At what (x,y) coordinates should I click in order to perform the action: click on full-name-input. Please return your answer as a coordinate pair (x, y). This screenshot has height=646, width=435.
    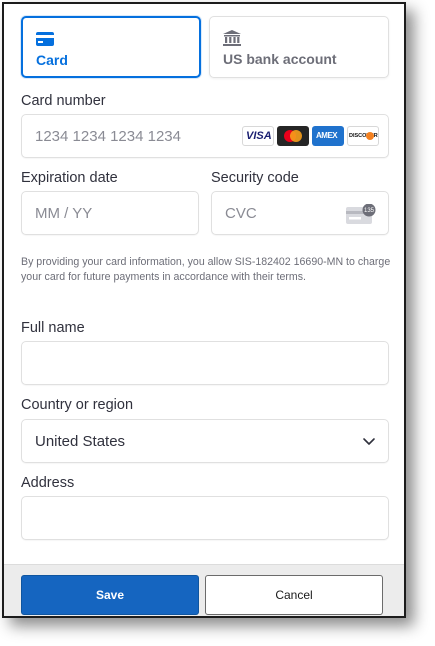
    Looking at the image, I should click on (205, 363).